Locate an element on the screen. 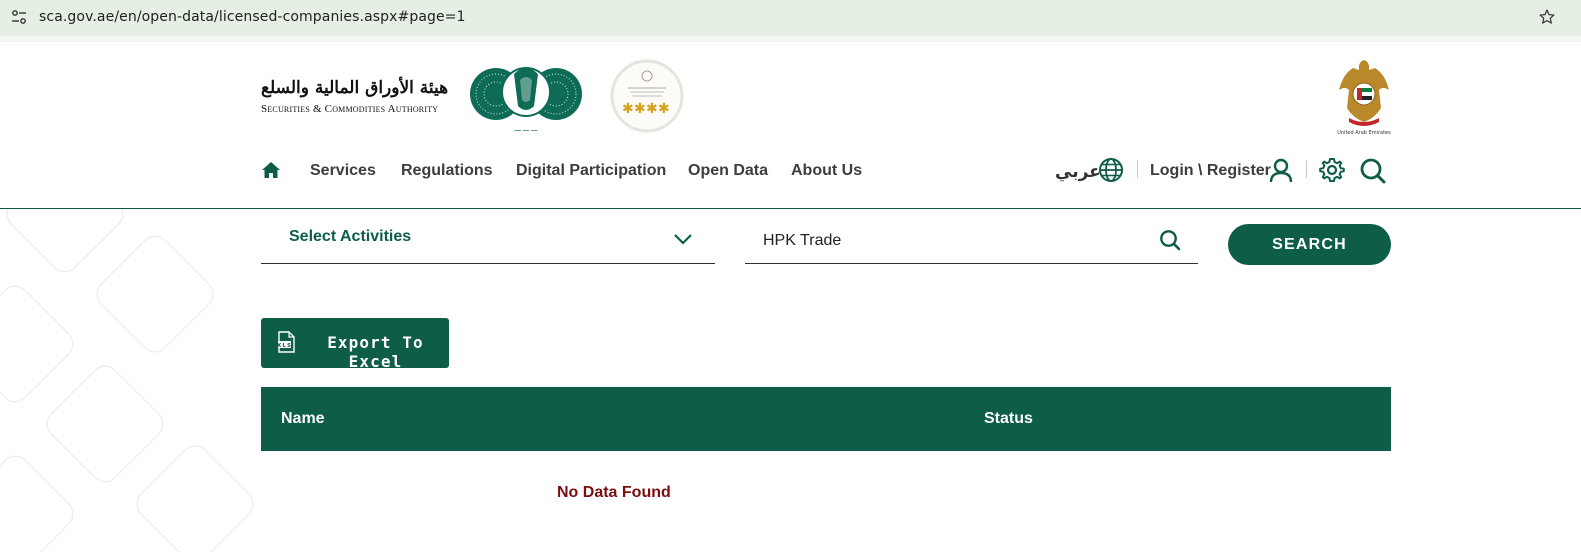 The width and height of the screenshot is (1581, 552). svg-text: XLS is located at coordinates (284, 346).